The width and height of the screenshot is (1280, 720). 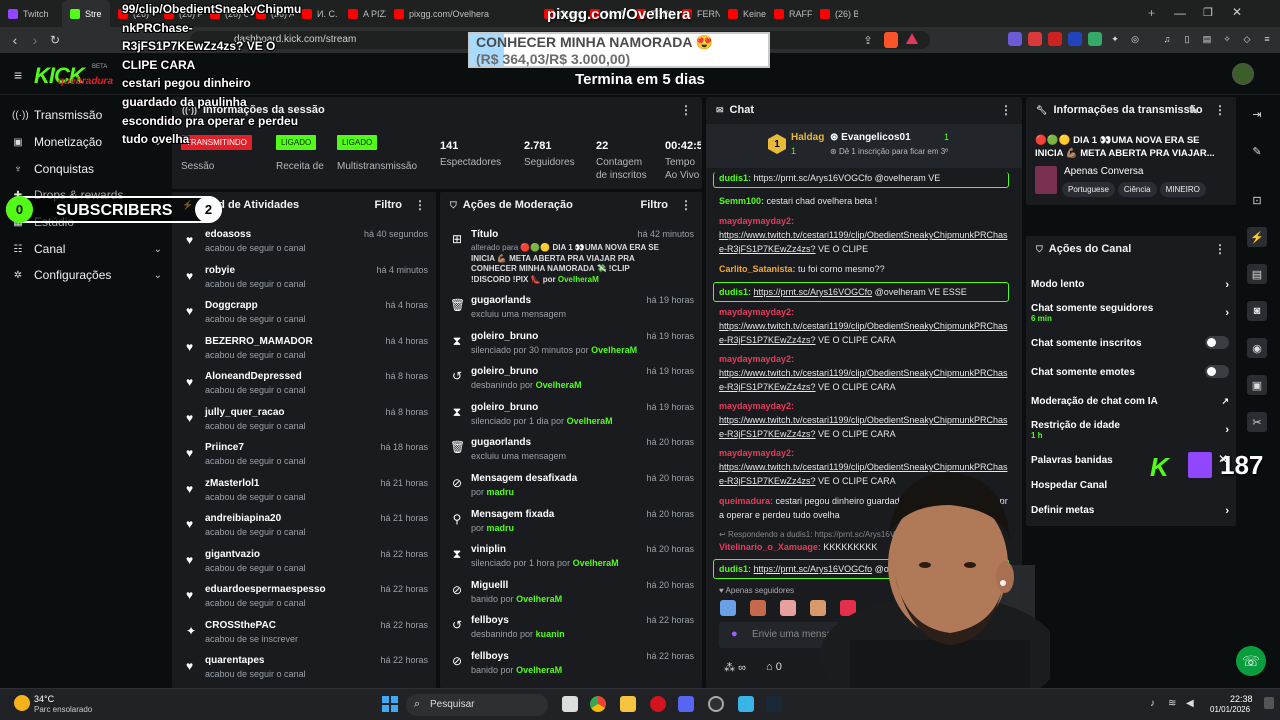 What do you see at coordinates (746, 704) in the screenshot?
I see `app-icon` at bounding box center [746, 704].